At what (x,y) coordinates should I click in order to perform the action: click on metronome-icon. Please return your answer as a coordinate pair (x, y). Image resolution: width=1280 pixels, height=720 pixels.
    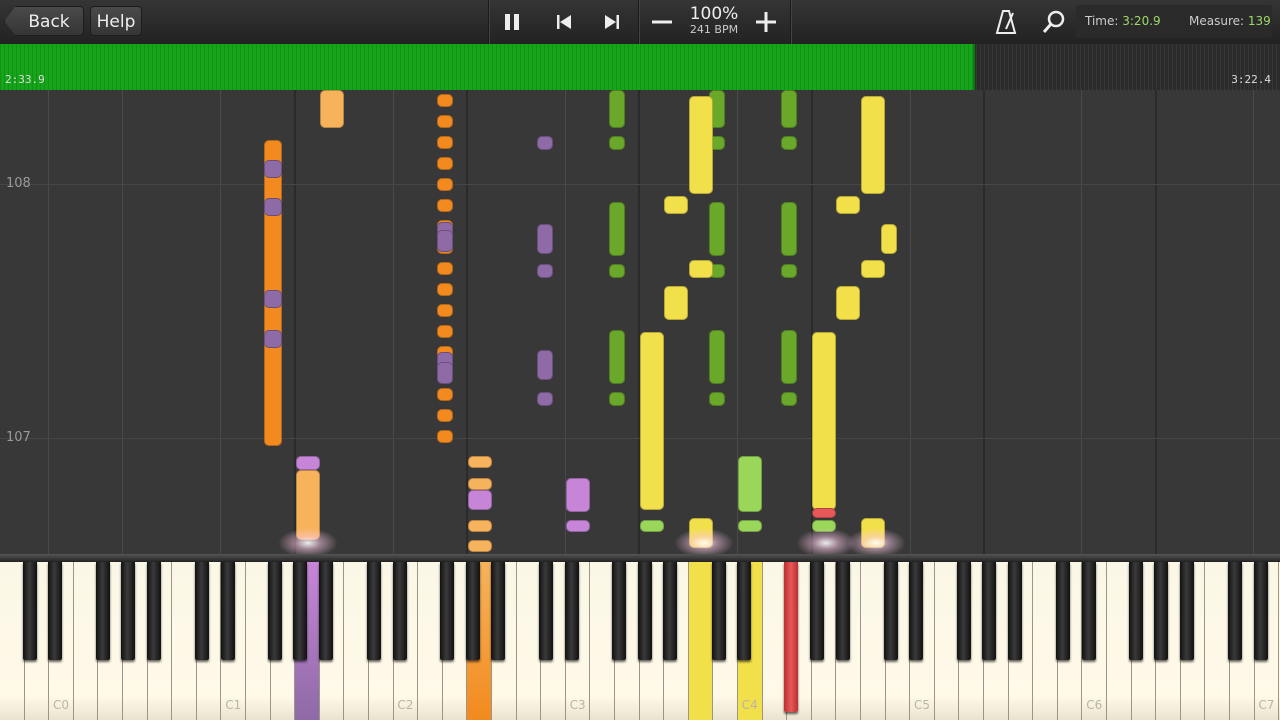
    Looking at the image, I should click on (1006, 22).